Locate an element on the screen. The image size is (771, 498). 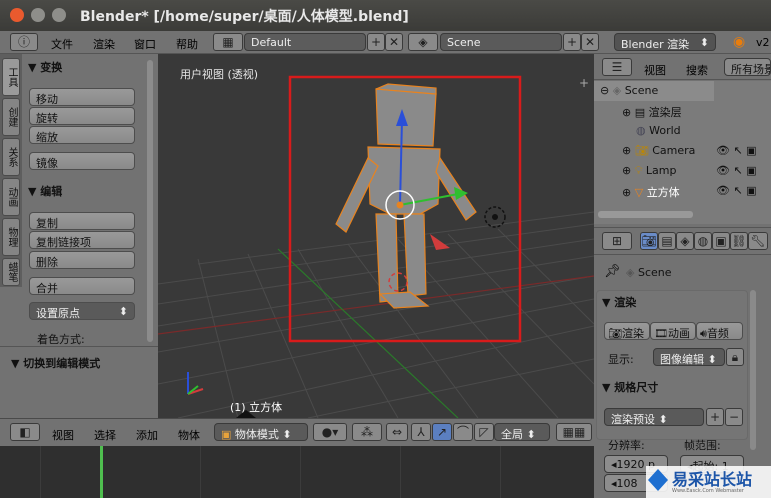
render-audio-button: 🔊︎音频 is located at coordinates (719, 331).